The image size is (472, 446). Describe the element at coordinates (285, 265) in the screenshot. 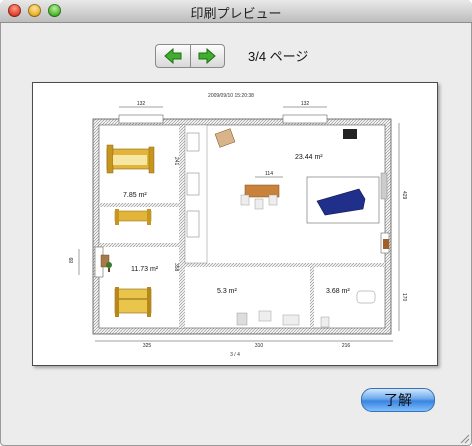

I see `wall-bottom-row` at that location.